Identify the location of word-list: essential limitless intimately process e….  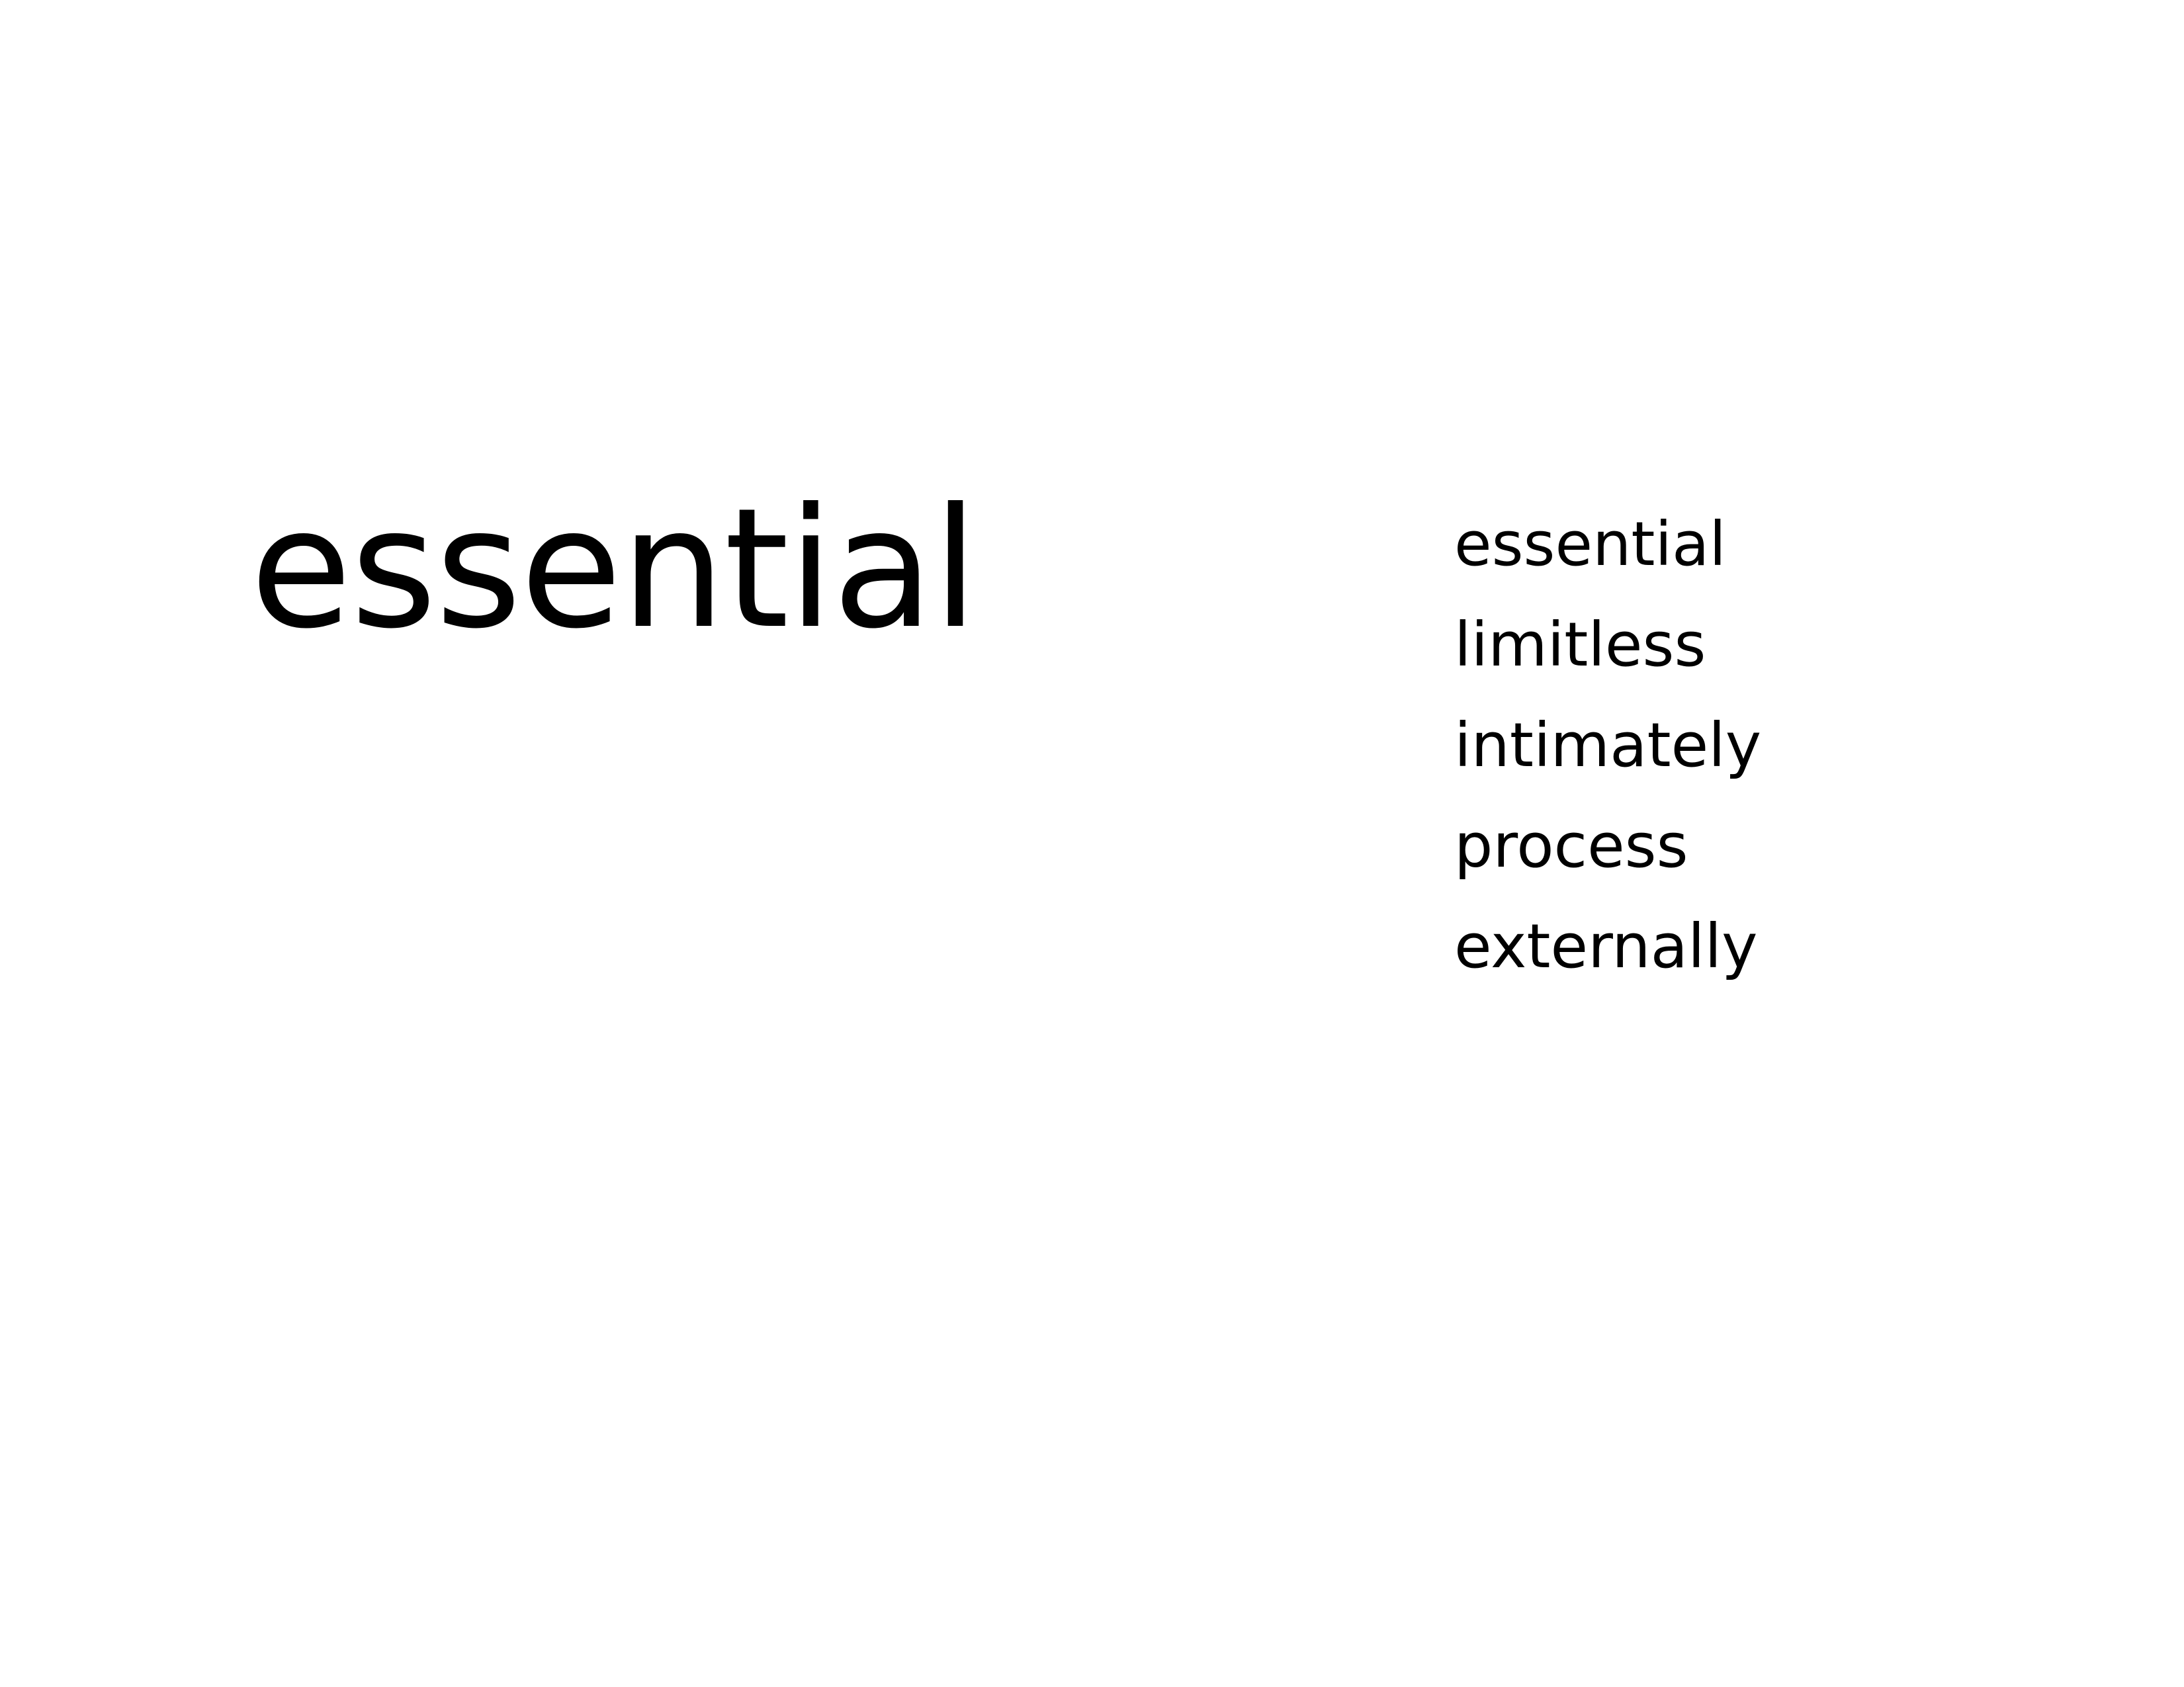
(1608, 754).